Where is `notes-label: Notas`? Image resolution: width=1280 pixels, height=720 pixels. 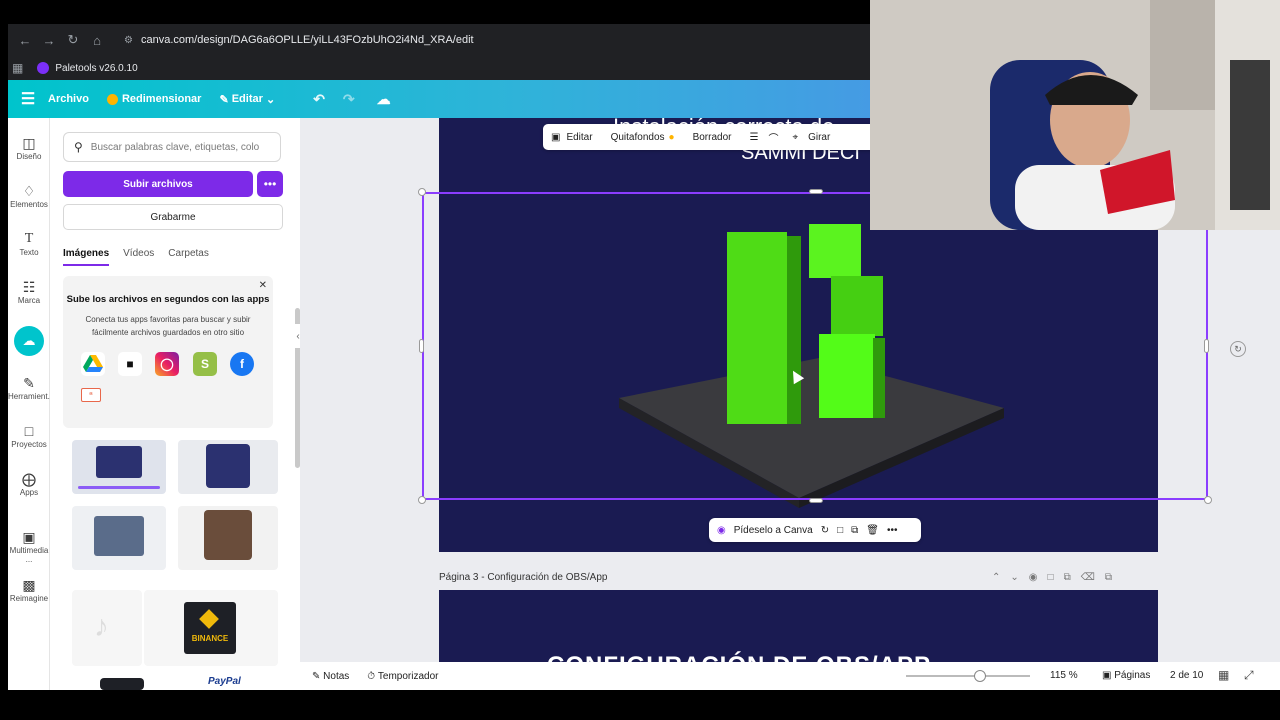 notes-label: Notas is located at coordinates (336, 676).